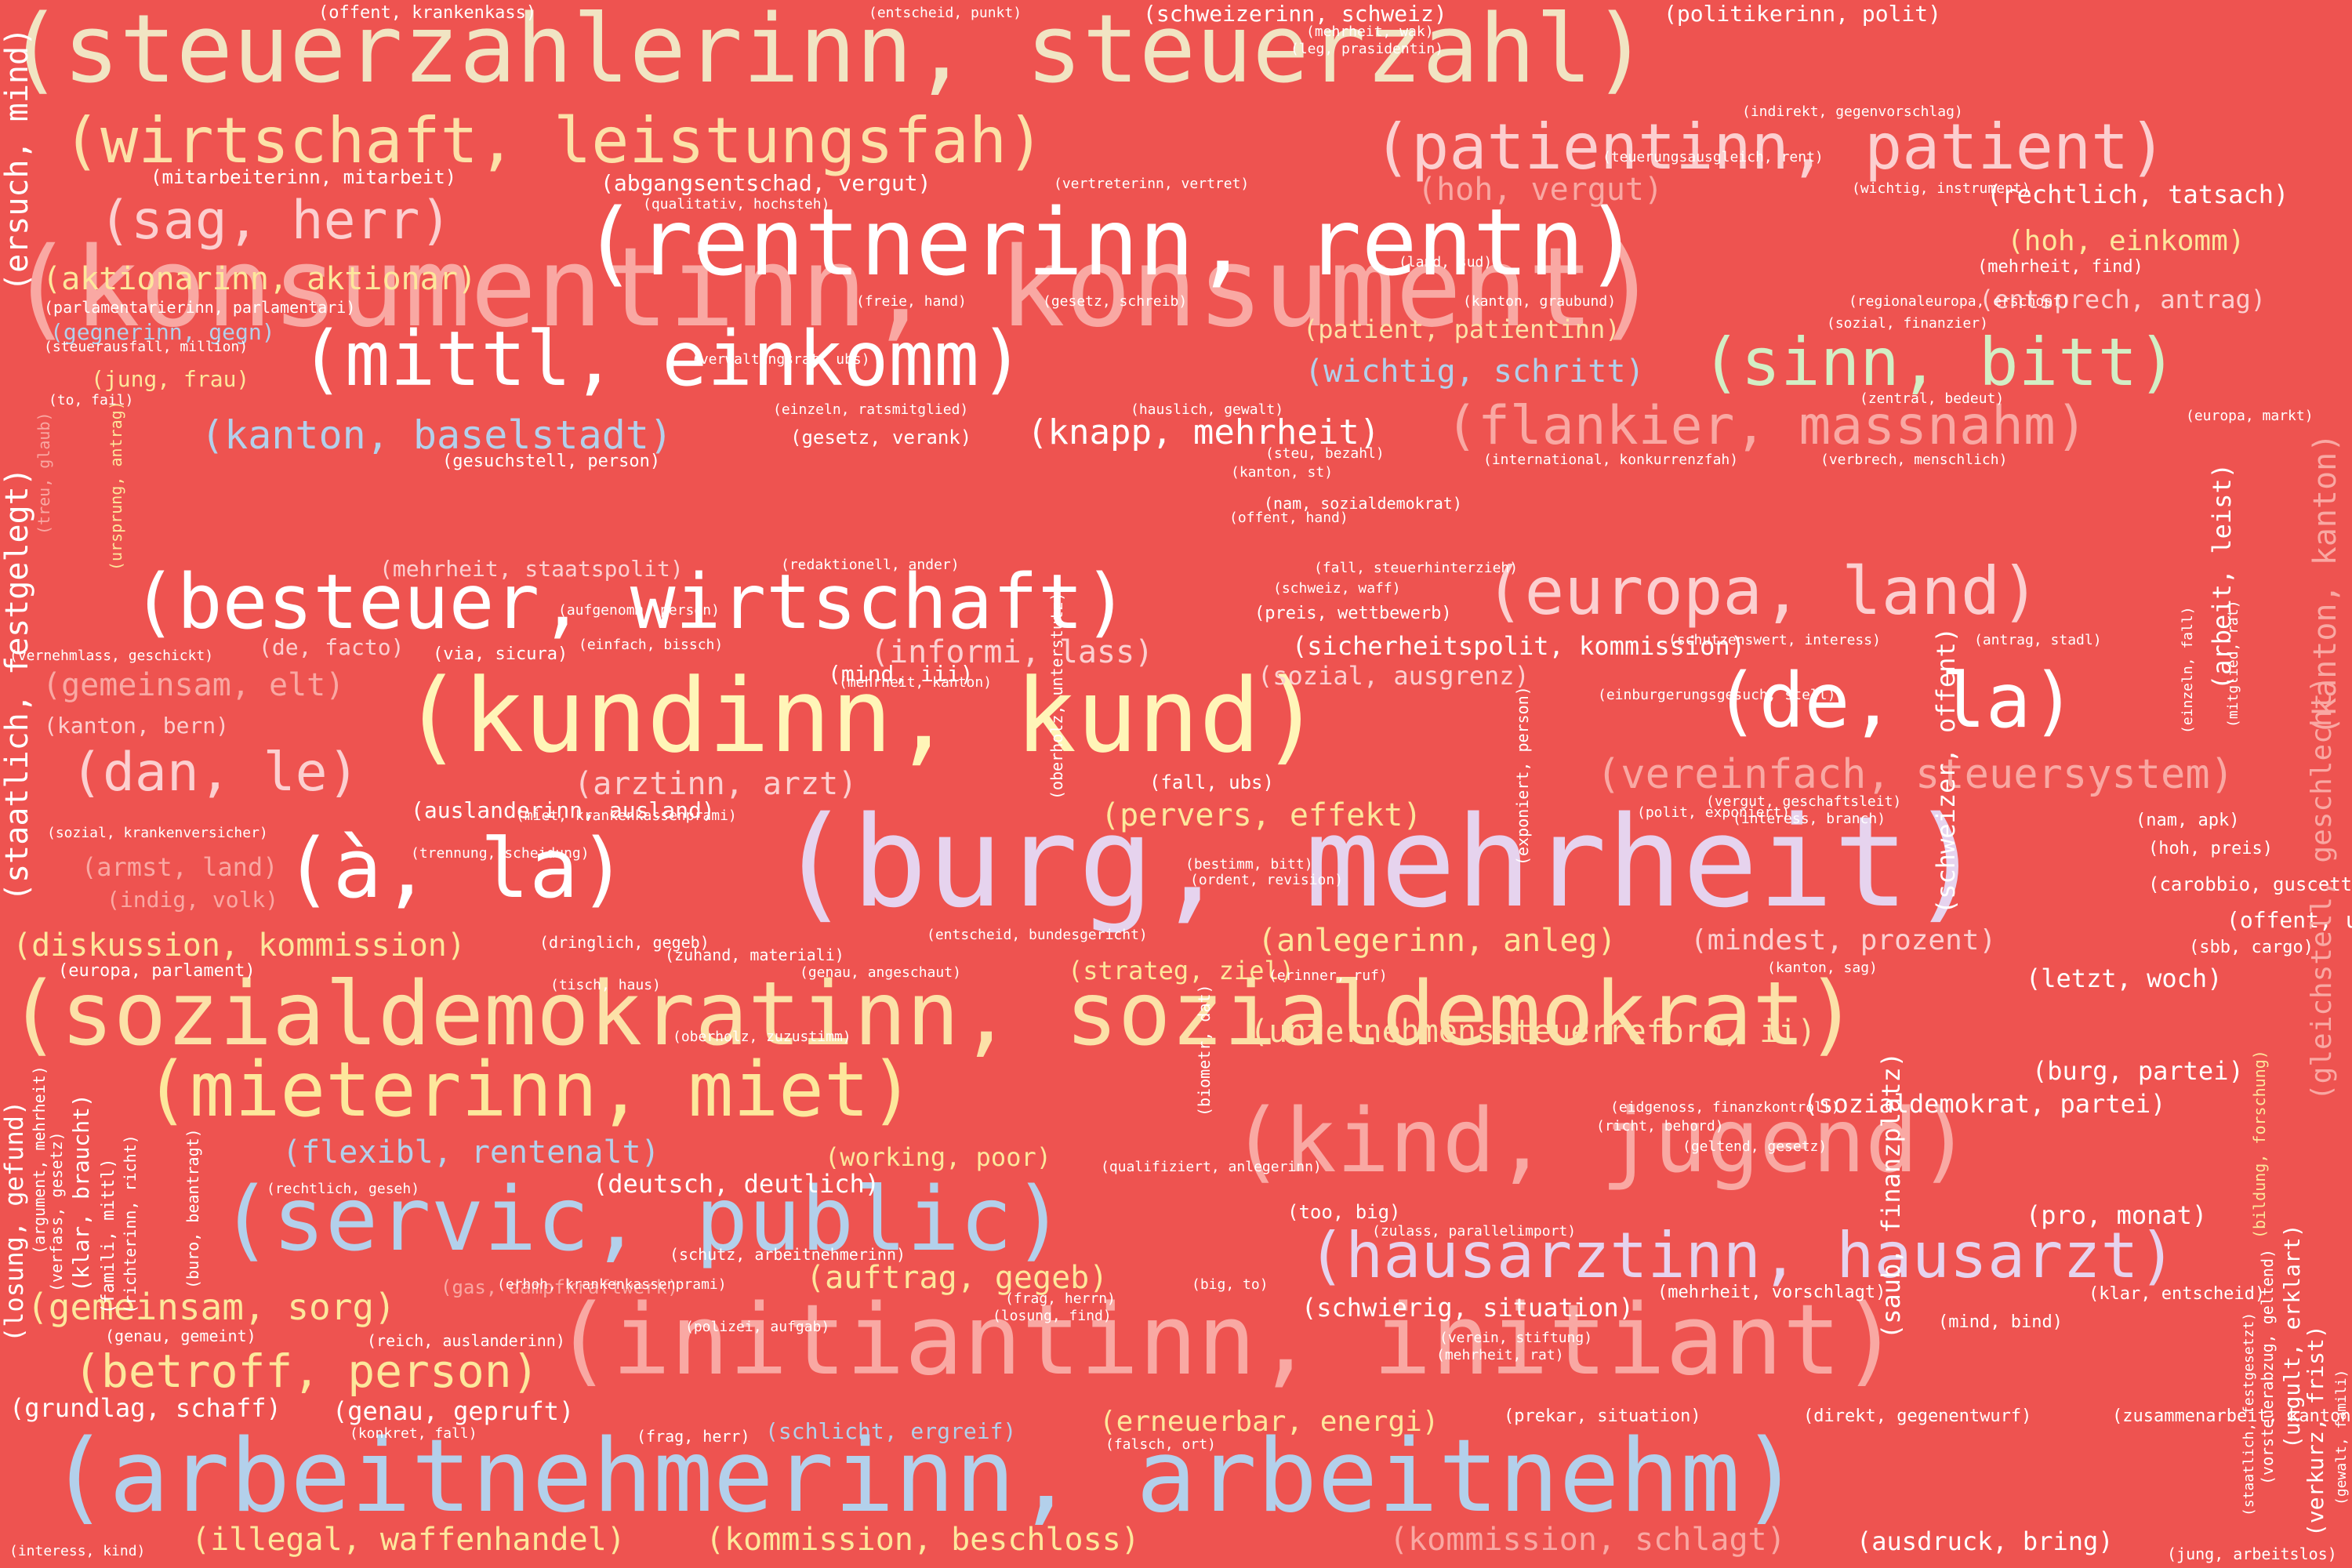 The height and width of the screenshot is (1568, 2352). What do you see at coordinates (2138, 195) in the screenshot?
I see `word: (rechtlich, tatsach)` at bounding box center [2138, 195].